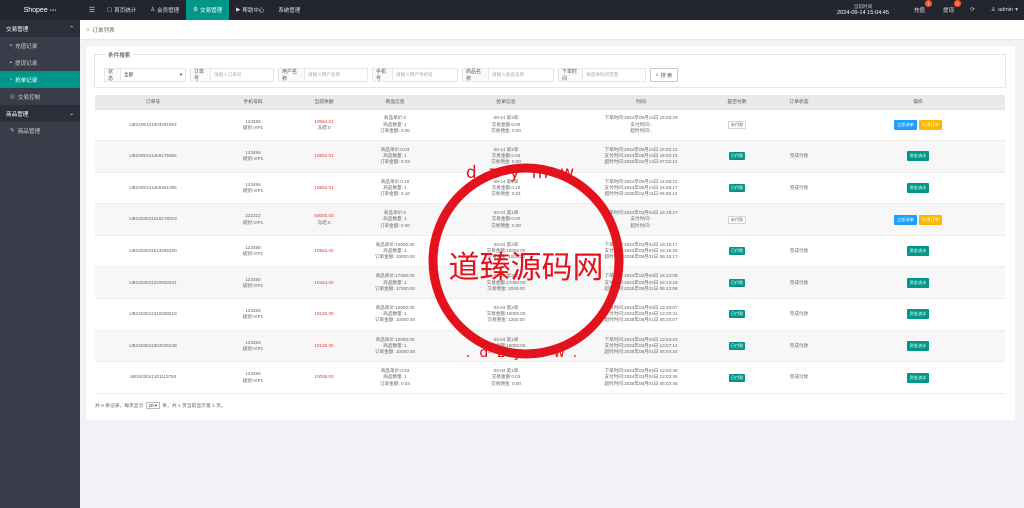 The image size is (1024, 508). What do you see at coordinates (153, 75) in the screenshot?
I see `status-select: 全部 ▾` at bounding box center [153, 75].